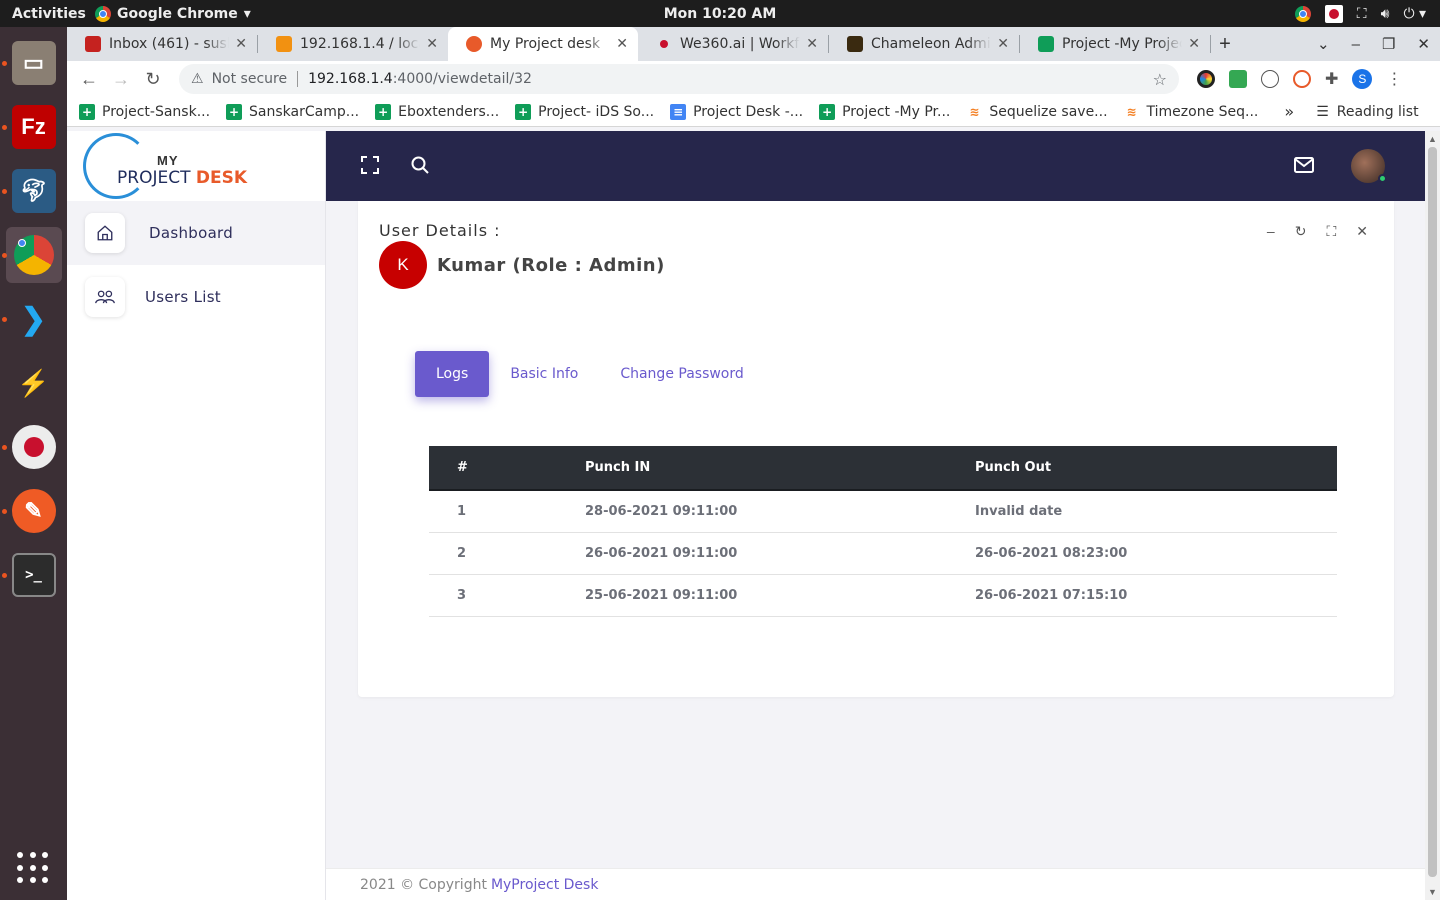  What do you see at coordinates (733, 44) in the screenshot?
I see `browser-tab: We360.ai | Workfo ✕` at bounding box center [733, 44].